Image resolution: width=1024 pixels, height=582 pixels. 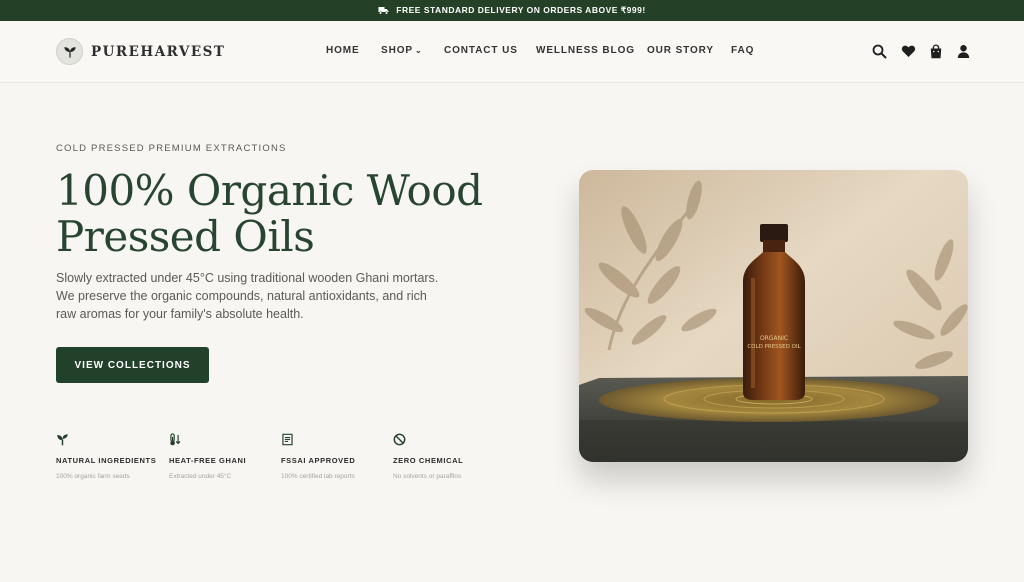 I want to click on nav-faq: FAQ, so click(x=742, y=50).